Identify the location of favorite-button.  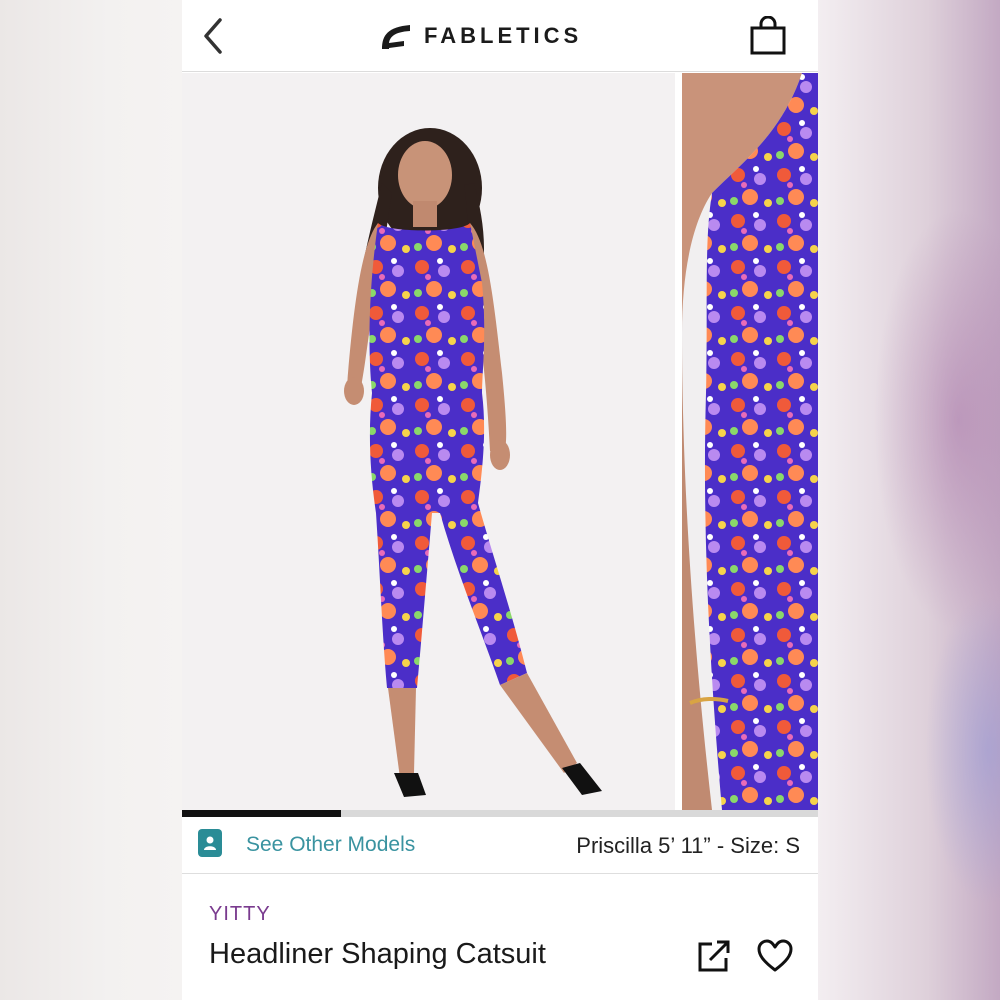
(775, 956).